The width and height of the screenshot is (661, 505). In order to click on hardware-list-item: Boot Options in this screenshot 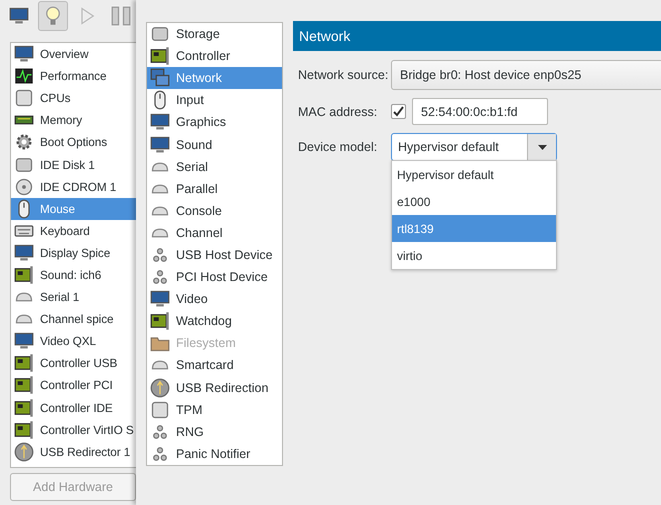, I will do `click(73, 142)`.